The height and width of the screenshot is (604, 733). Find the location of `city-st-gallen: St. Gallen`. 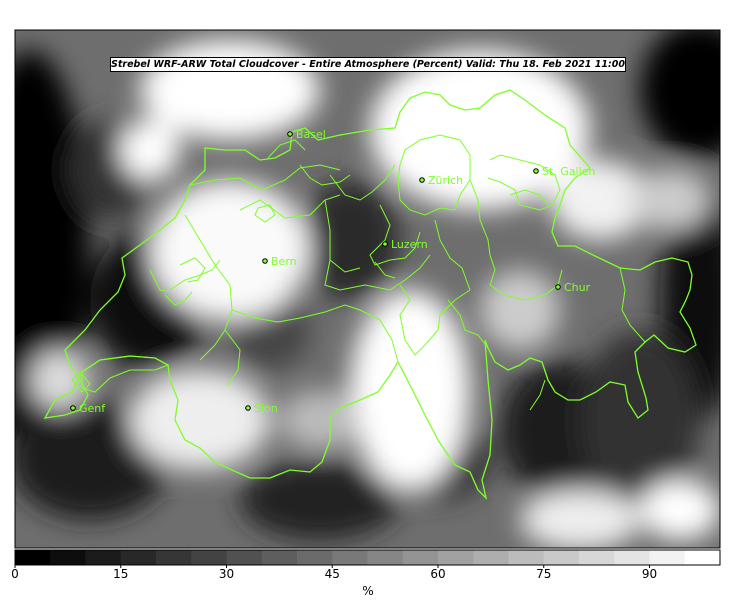

city-st-gallen: St. Gallen is located at coordinates (564, 171).